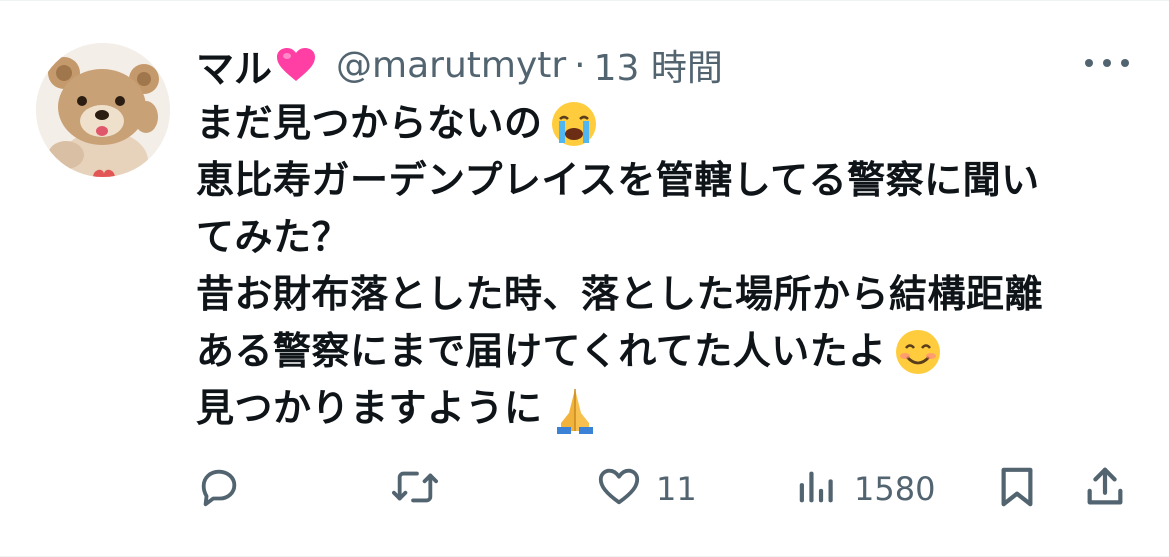 The image size is (1169, 557). Describe the element at coordinates (676, 489) in the screenshot. I see `like-count: 11` at that location.